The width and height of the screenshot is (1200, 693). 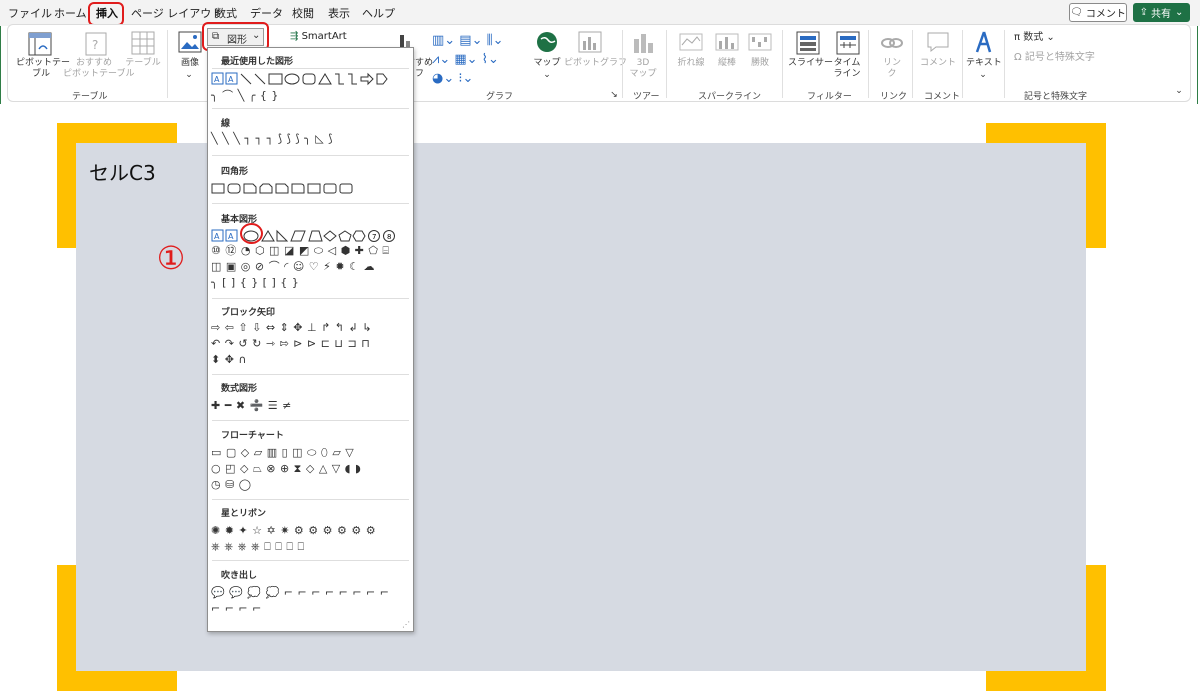 I want to click on sparkline-winloss-button: 勝敗, so click(x=760, y=63).